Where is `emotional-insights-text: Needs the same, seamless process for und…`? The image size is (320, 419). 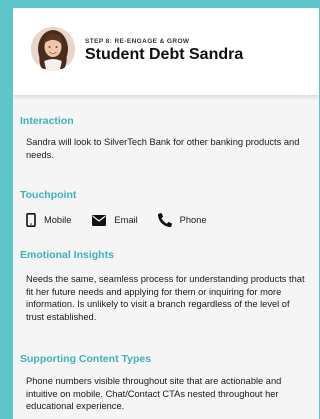 emotional-insights-text: Needs the same, seamless process for und… is located at coordinates (165, 298).